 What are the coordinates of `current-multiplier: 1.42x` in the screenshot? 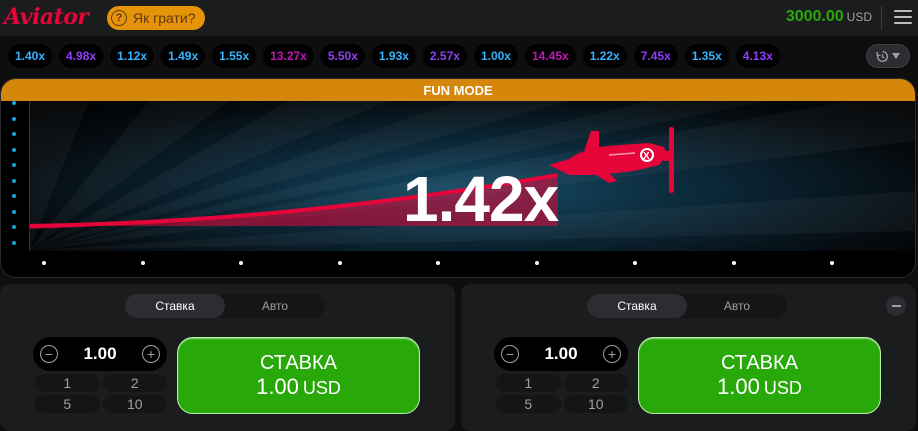 It's located at (481, 199).